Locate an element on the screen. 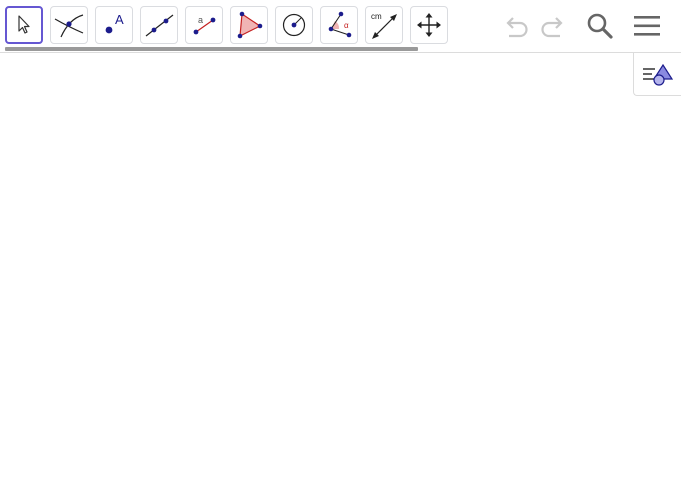 Image resolution: width=681 pixels, height=483 pixels. distance-icon: cm is located at coordinates (384, 25).